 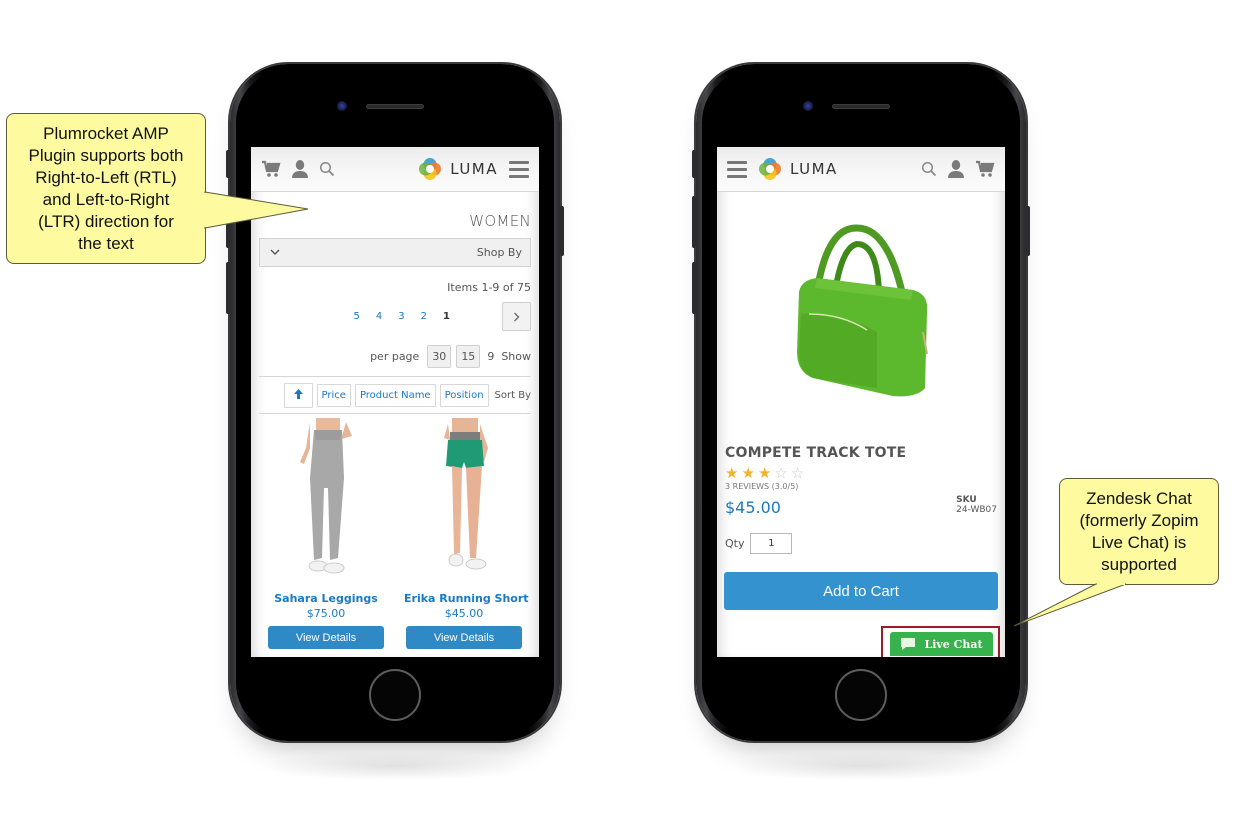 I want to click on toolbar-amount: Items 1-9 of 75, so click(x=489, y=287).